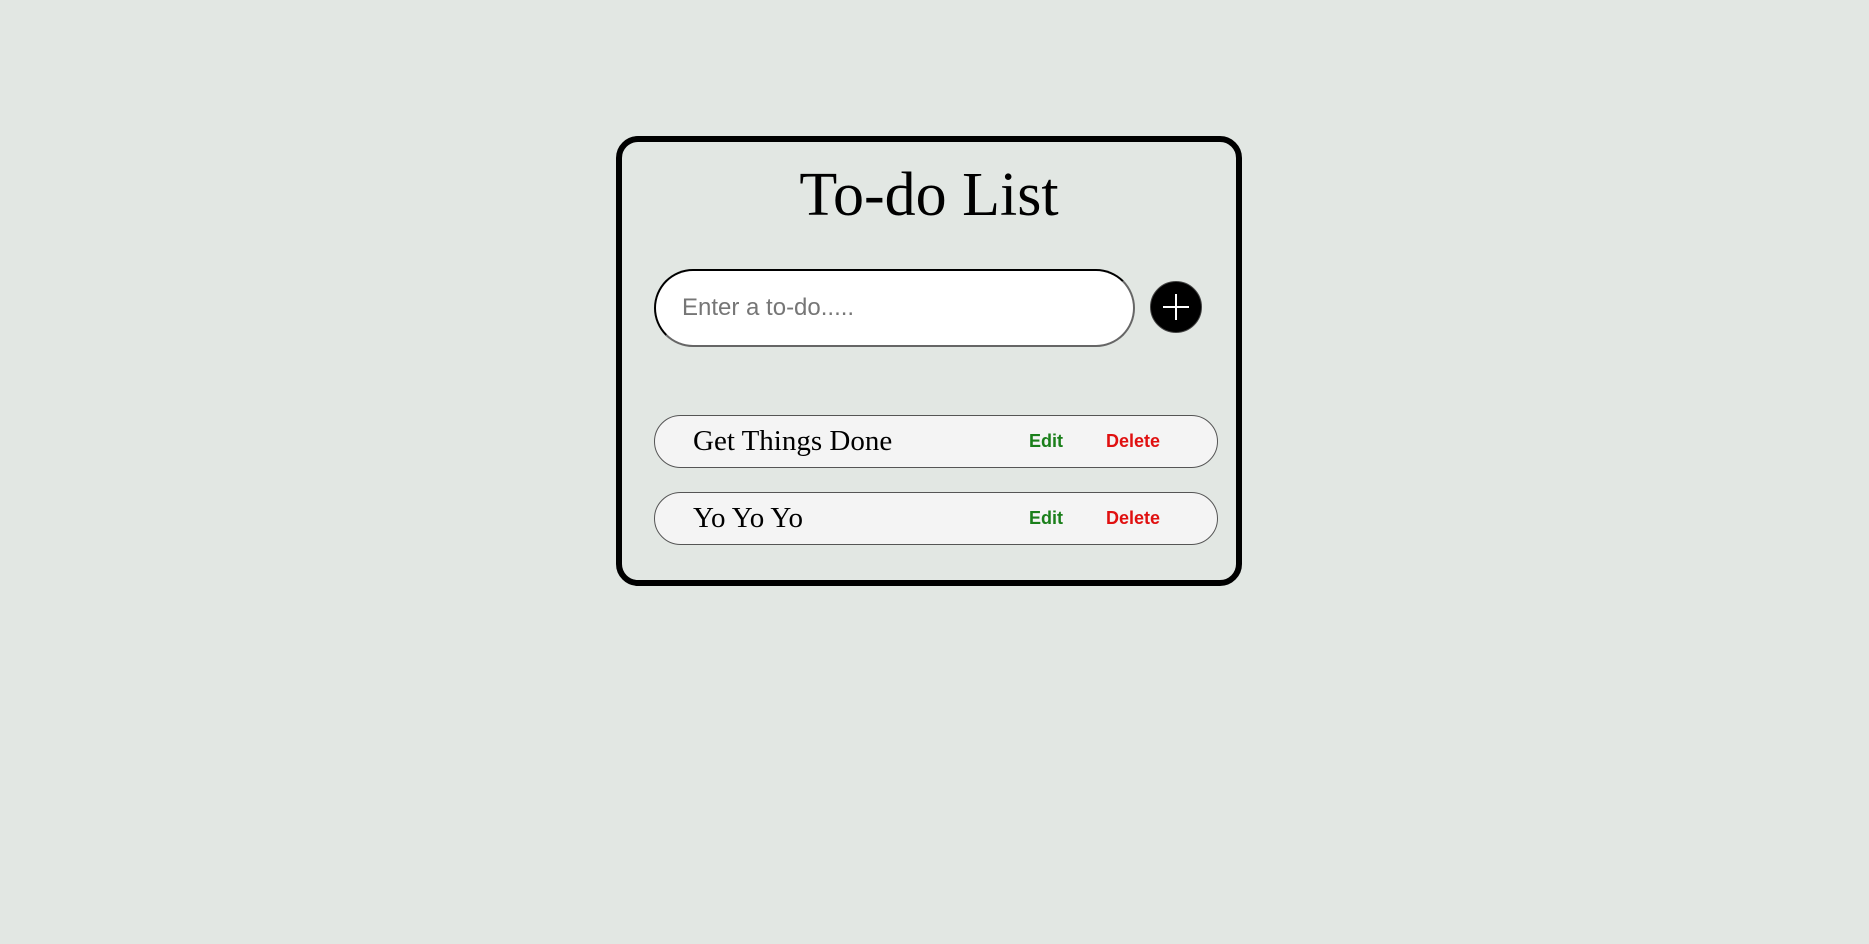  What do you see at coordinates (894, 308) in the screenshot?
I see `todo-input` at bounding box center [894, 308].